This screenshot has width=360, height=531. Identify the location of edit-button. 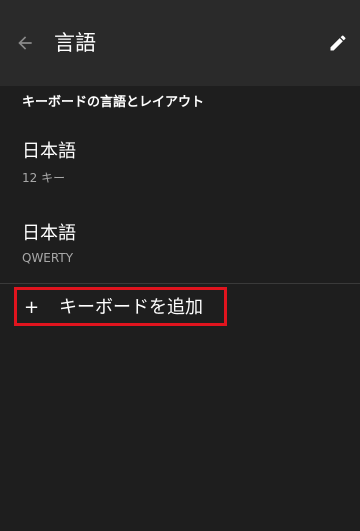
(338, 43).